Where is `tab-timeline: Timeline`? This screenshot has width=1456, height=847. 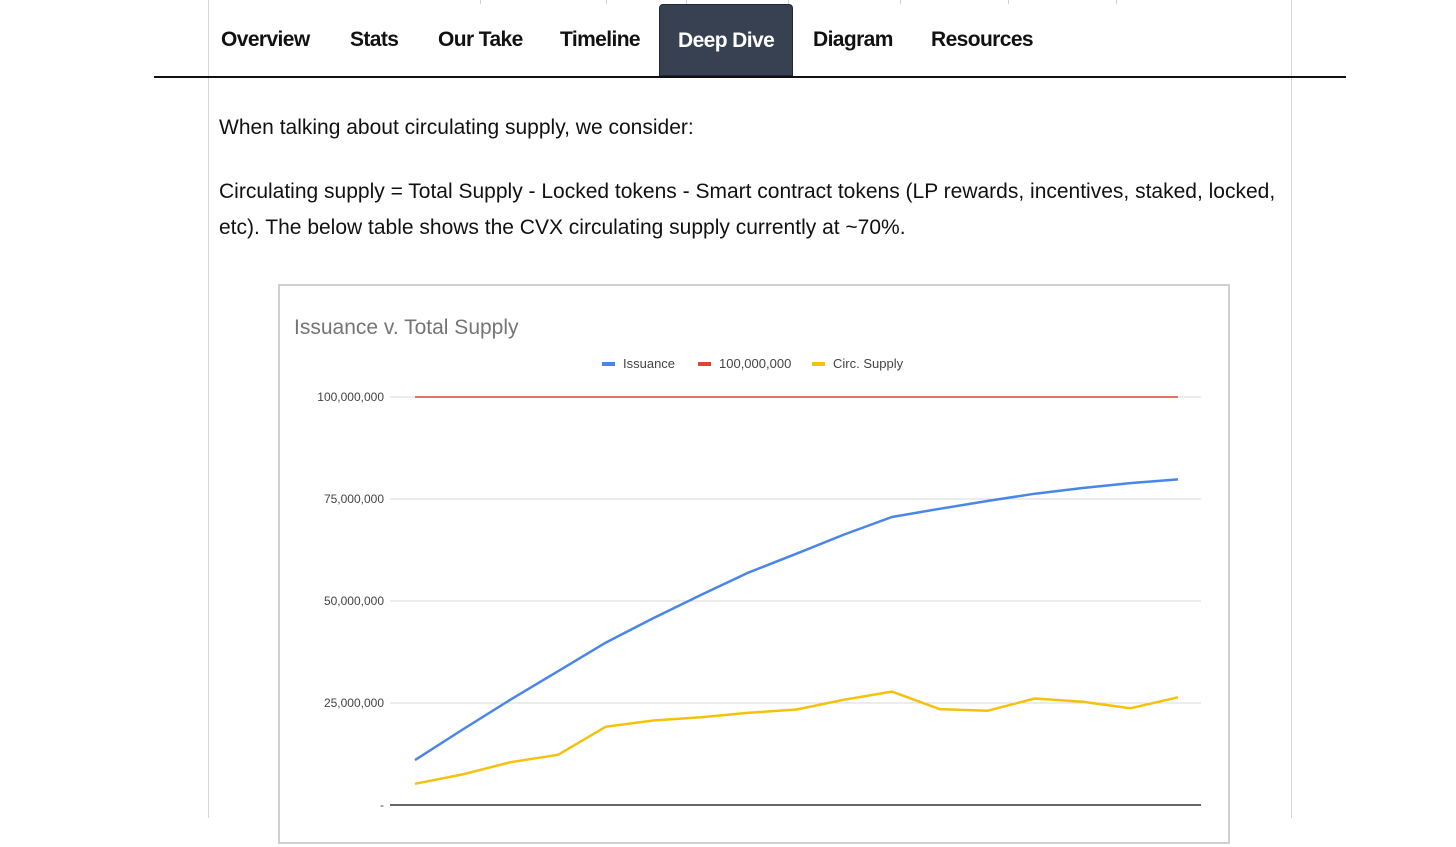
tab-timeline: Timeline is located at coordinates (600, 40).